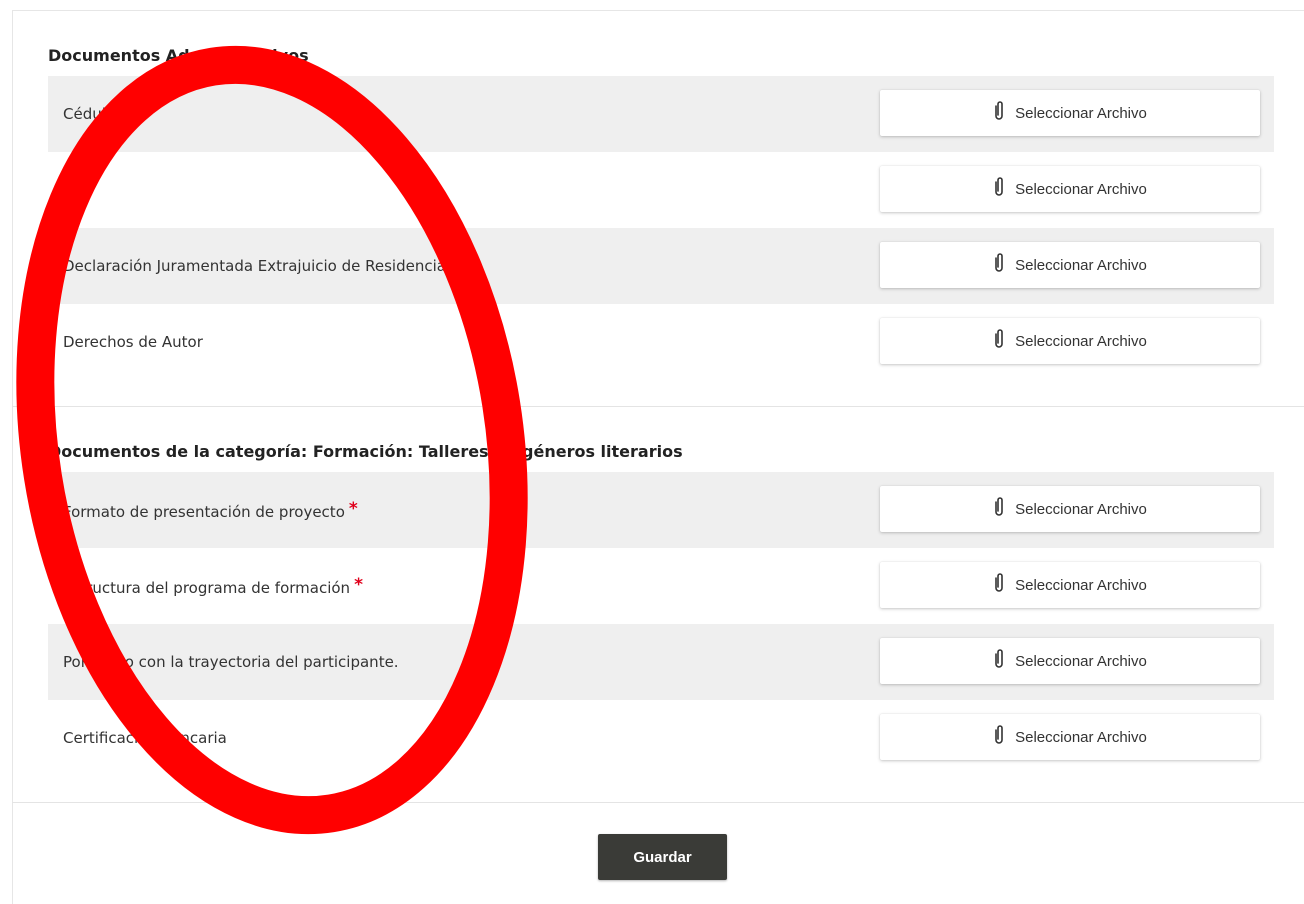 This screenshot has height=904, width=1304. What do you see at coordinates (661, 114) in the screenshot?
I see `document-row: Cédula Seleccionar Archivo` at bounding box center [661, 114].